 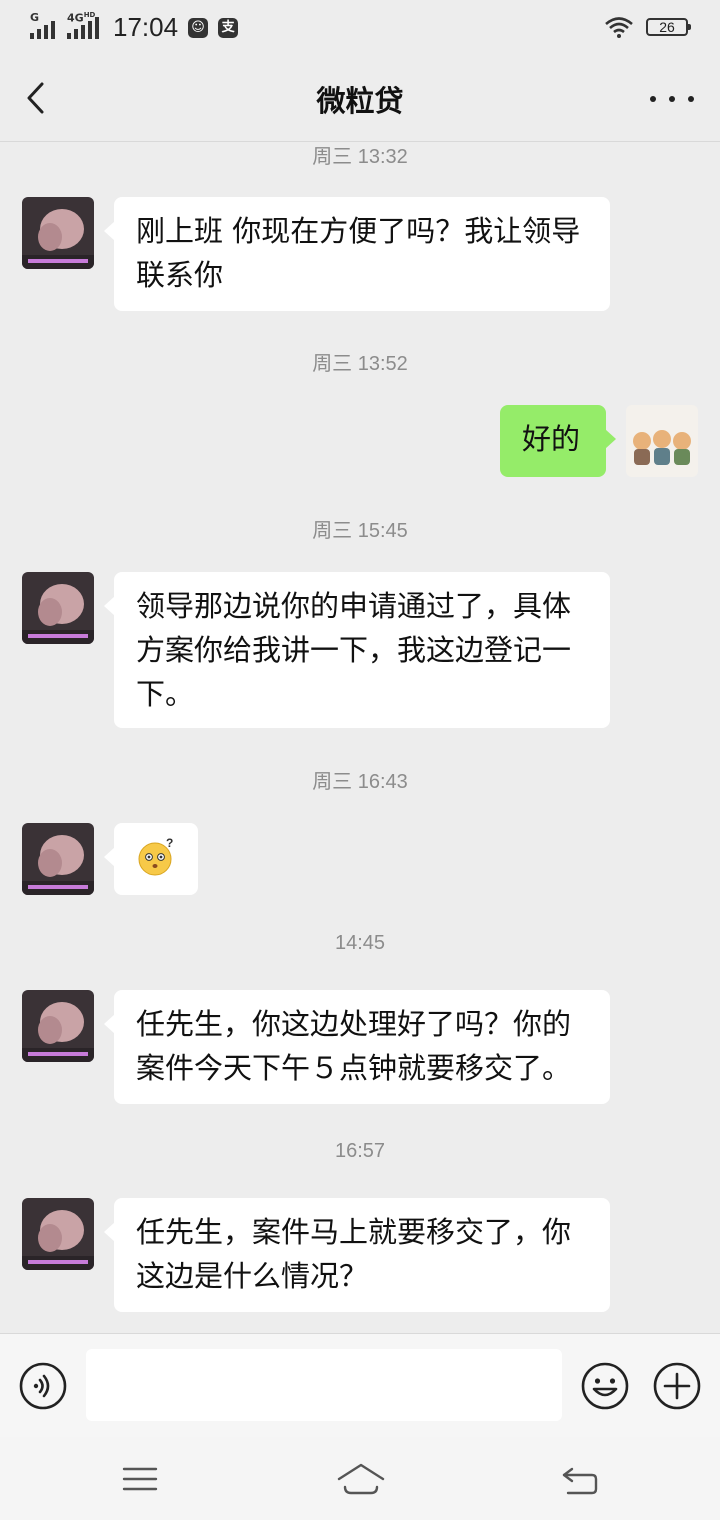 I want to click on status-right: 26, so click(x=647, y=27).